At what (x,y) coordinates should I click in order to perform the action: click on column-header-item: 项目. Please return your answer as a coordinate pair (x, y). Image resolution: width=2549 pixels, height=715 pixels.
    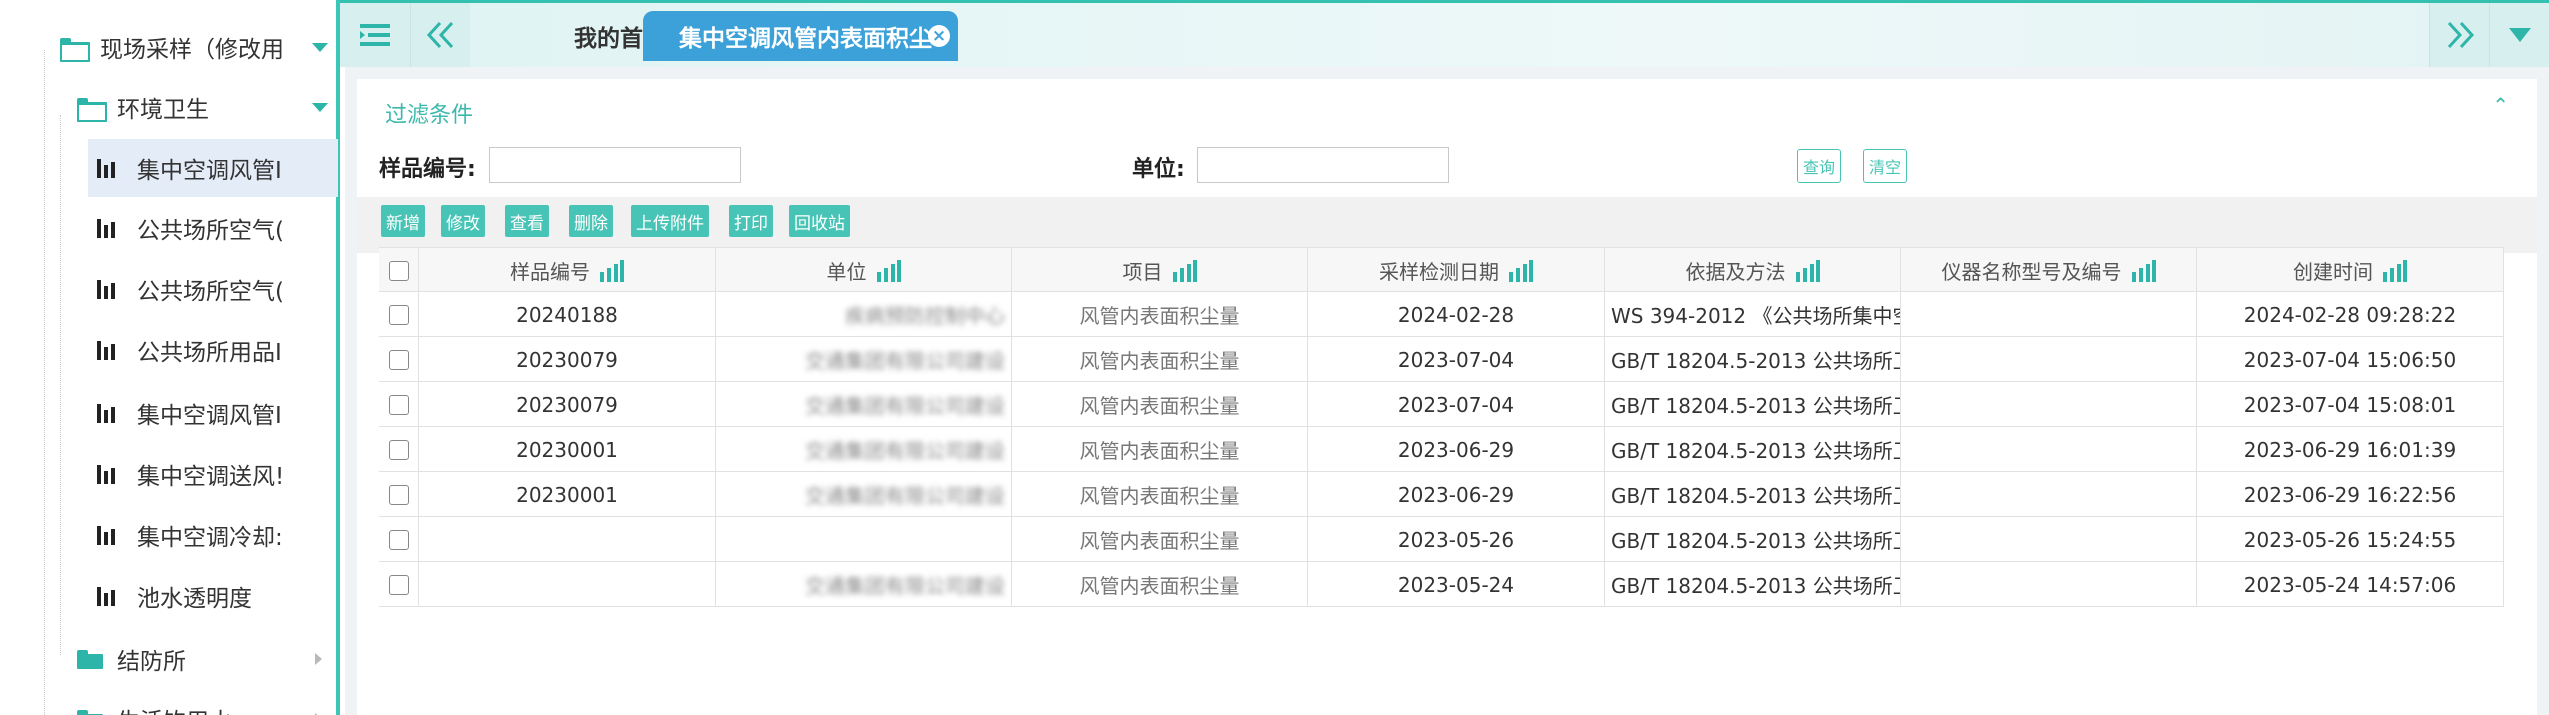
    Looking at the image, I should click on (1160, 270).